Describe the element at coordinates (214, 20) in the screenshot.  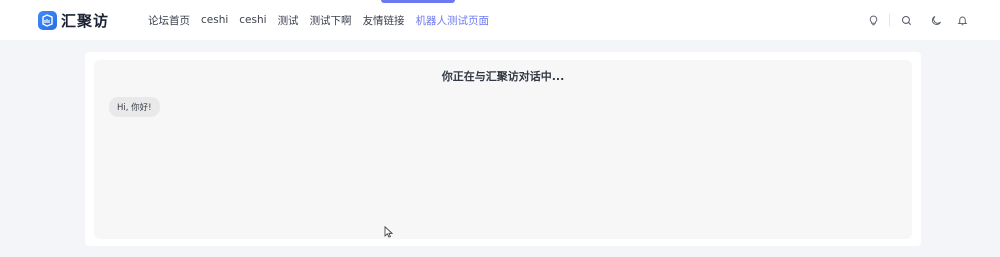
I see `nav-item-ceshi-1: ceshi` at that location.